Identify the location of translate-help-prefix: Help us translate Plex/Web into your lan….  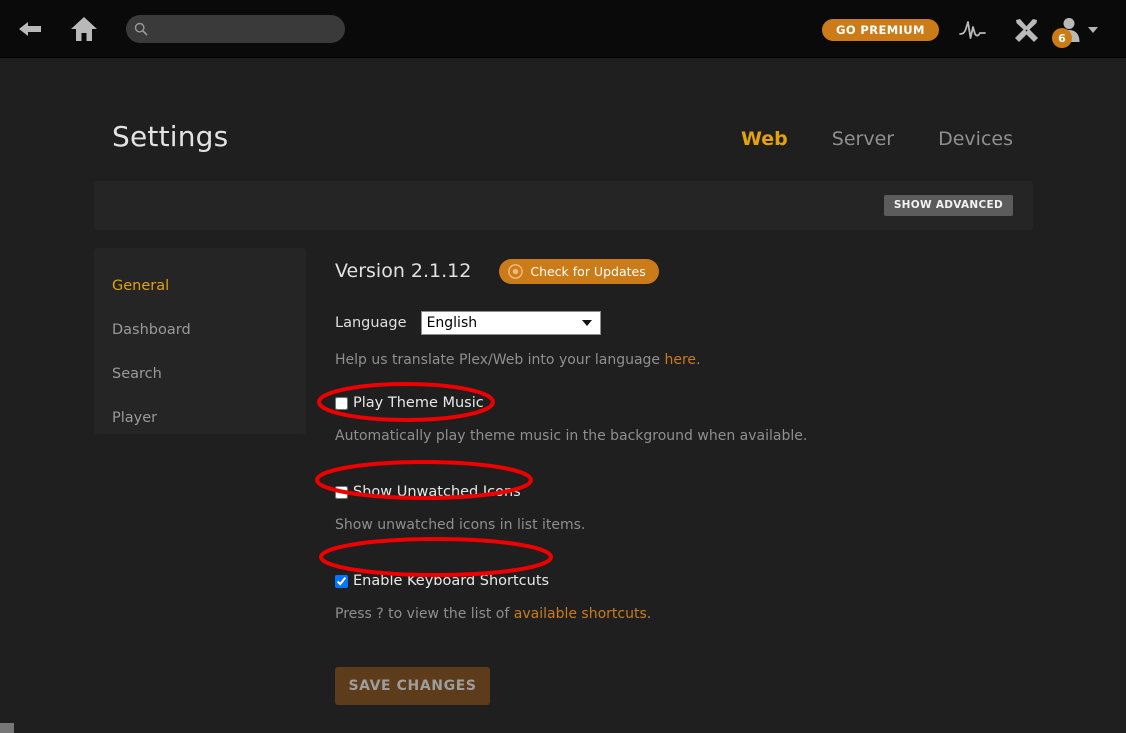
(500, 360).